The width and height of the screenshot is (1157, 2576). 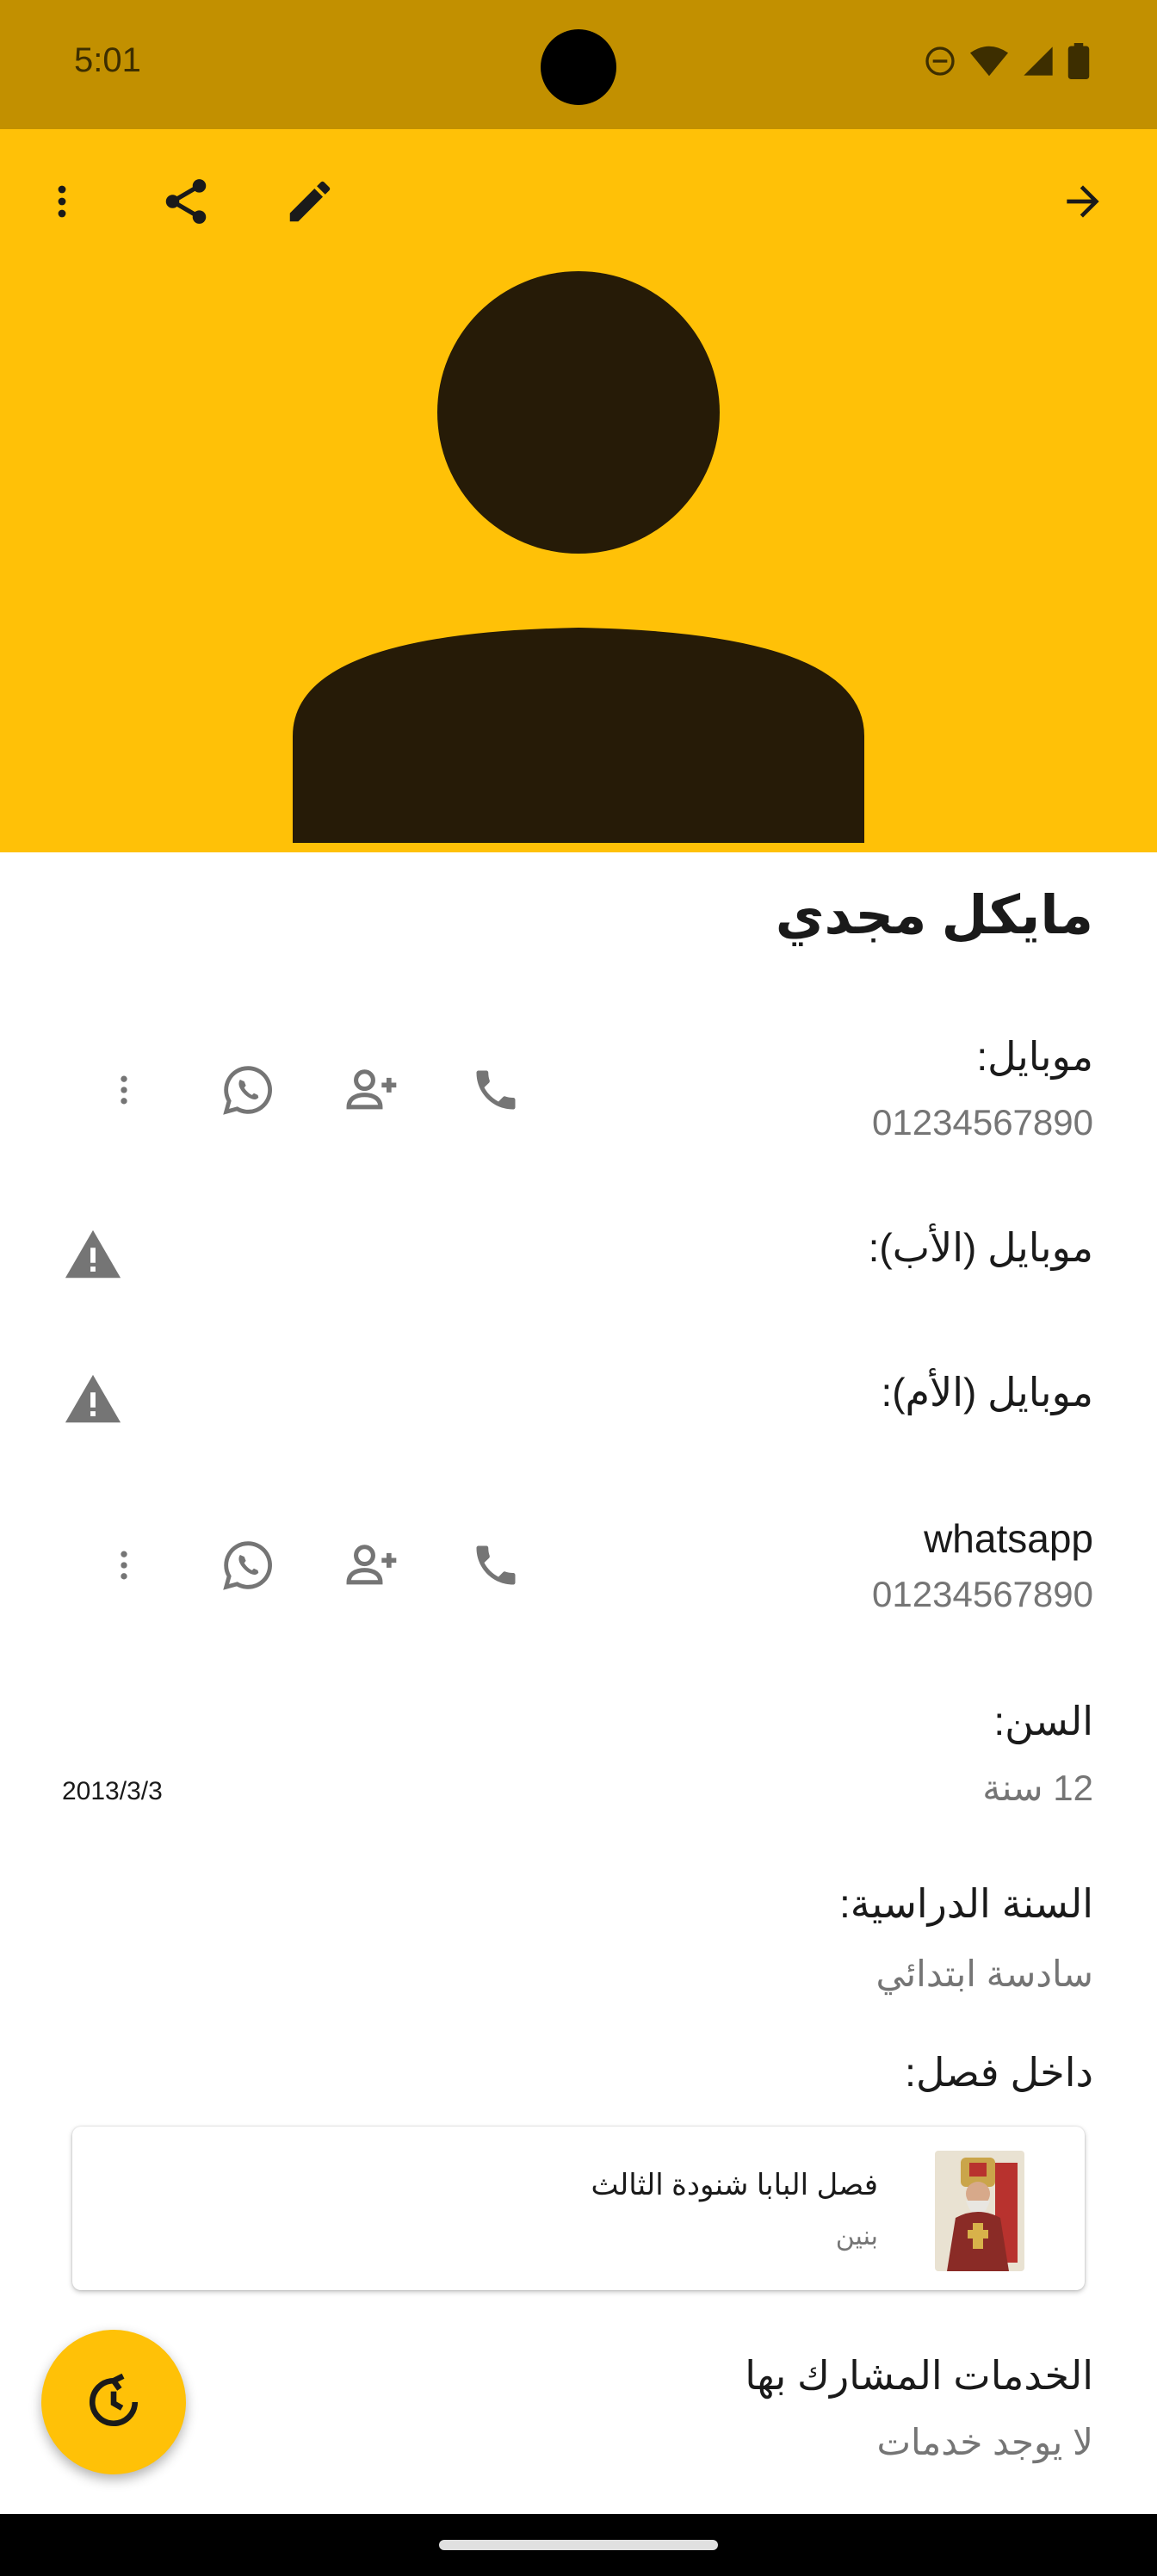 What do you see at coordinates (108, 60) in the screenshot?
I see `status-time: 5:01` at bounding box center [108, 60].